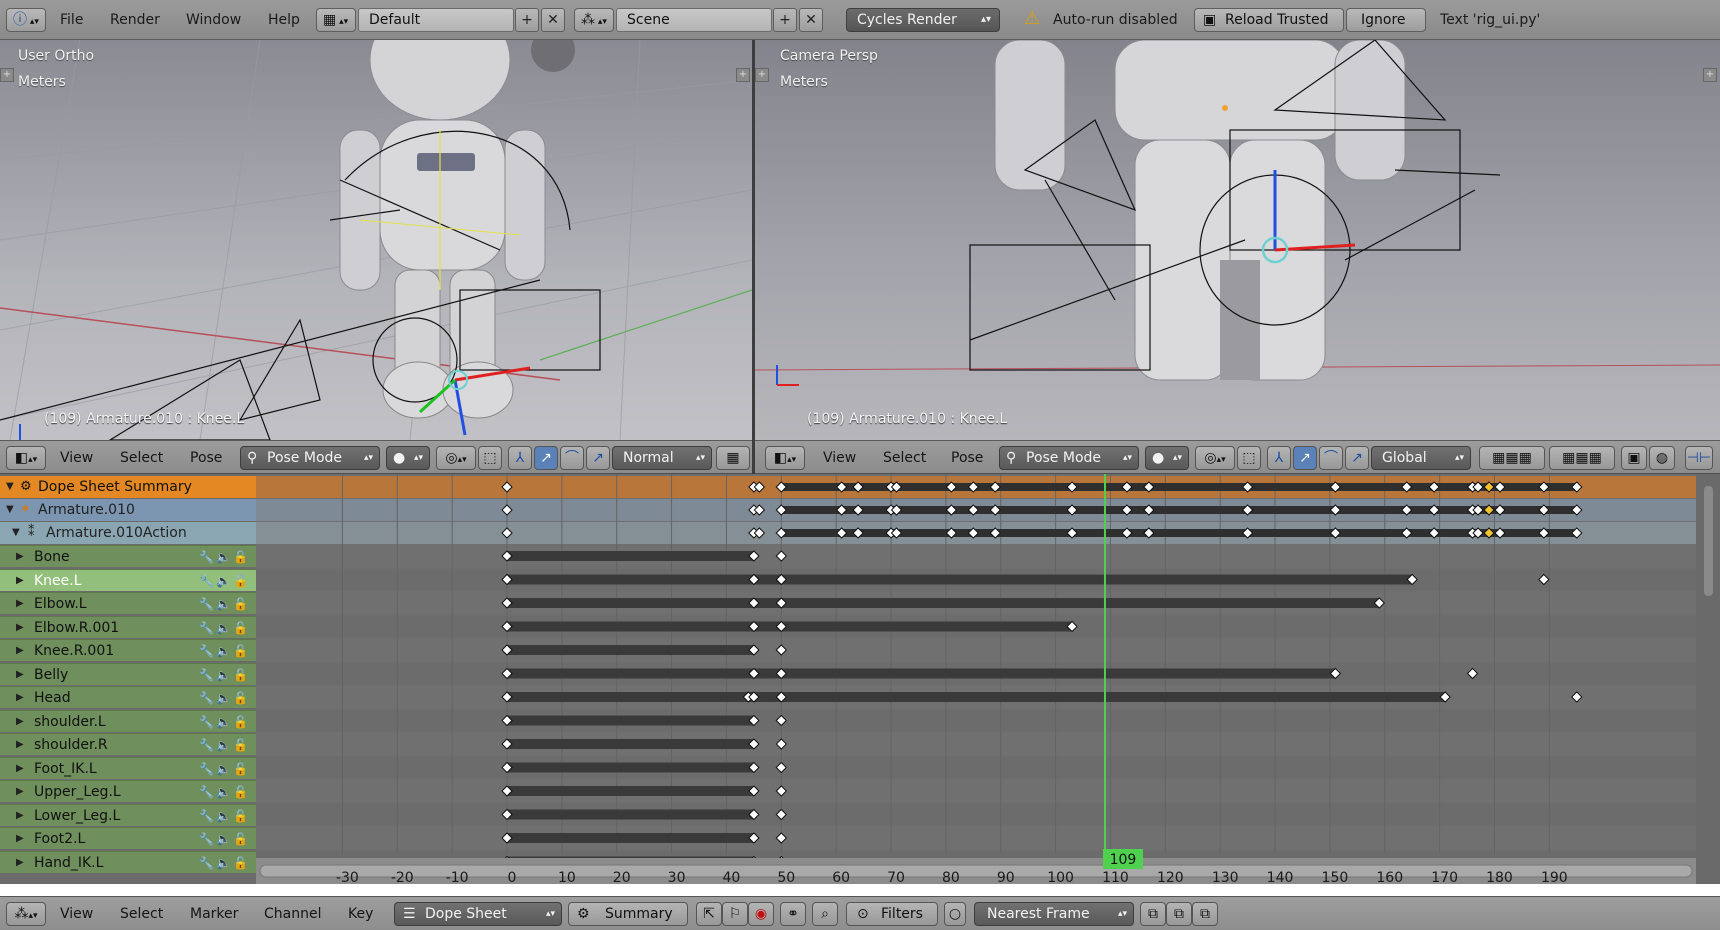 The width and height of the screenshot is (1720, 930). What do you see at coordinates (761, 914) in the screenshot?
I see `only-errors-toggle: ◉` at bounding box center [761, 914].